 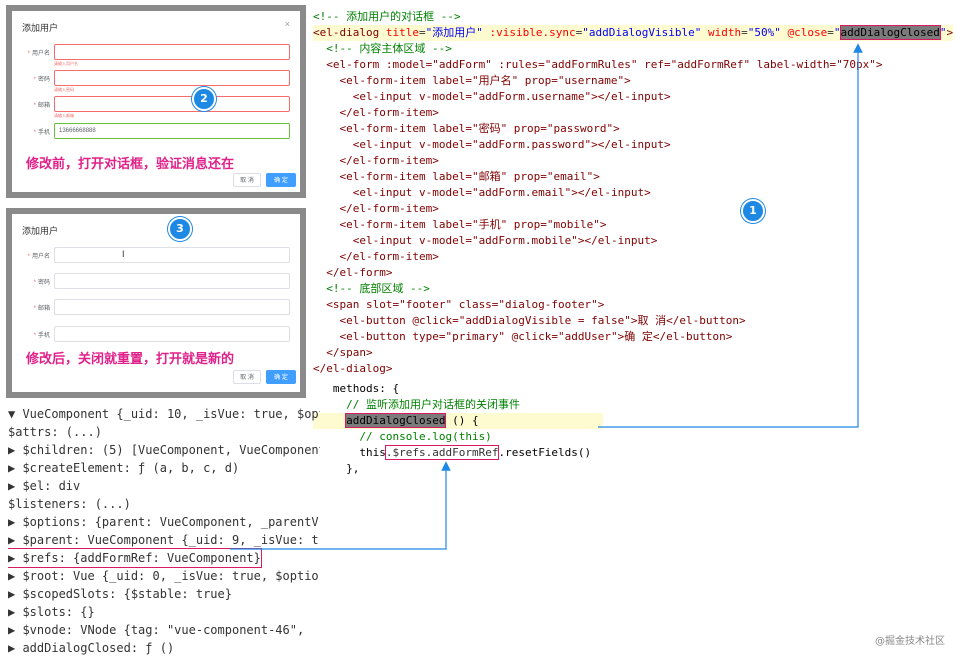 I want to click on annotation-after: 修改后，关闭就重置，打开就是新的, so click(x=130, y=357).